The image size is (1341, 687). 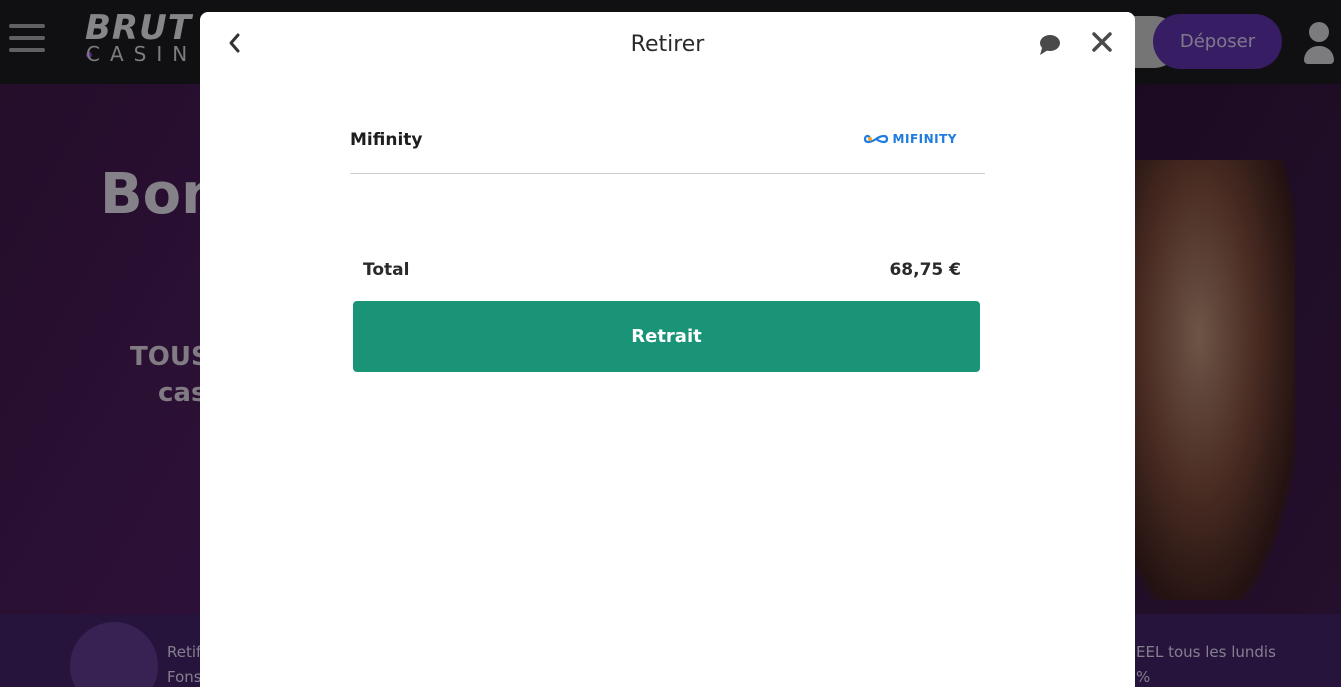 What do you see at coordinates (667, 44) in the screenshot?
I see `modal-title: Retirer` at bounding box center [667, 44].